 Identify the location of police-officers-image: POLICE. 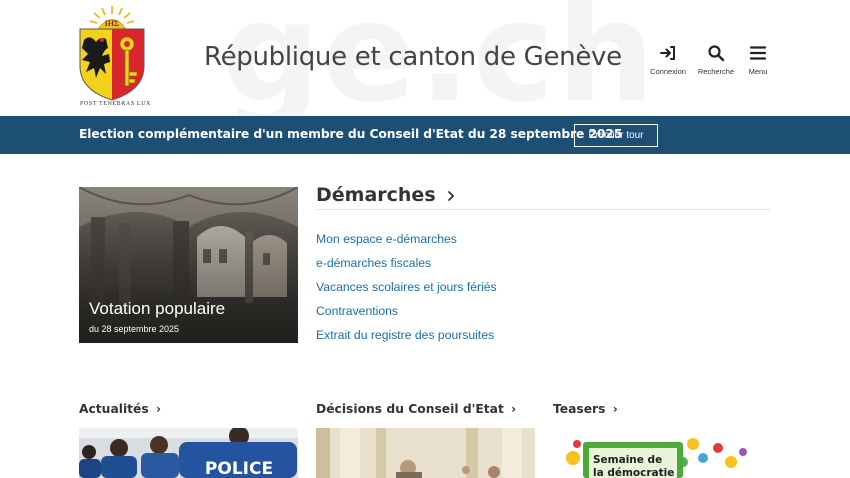
(188, 453).